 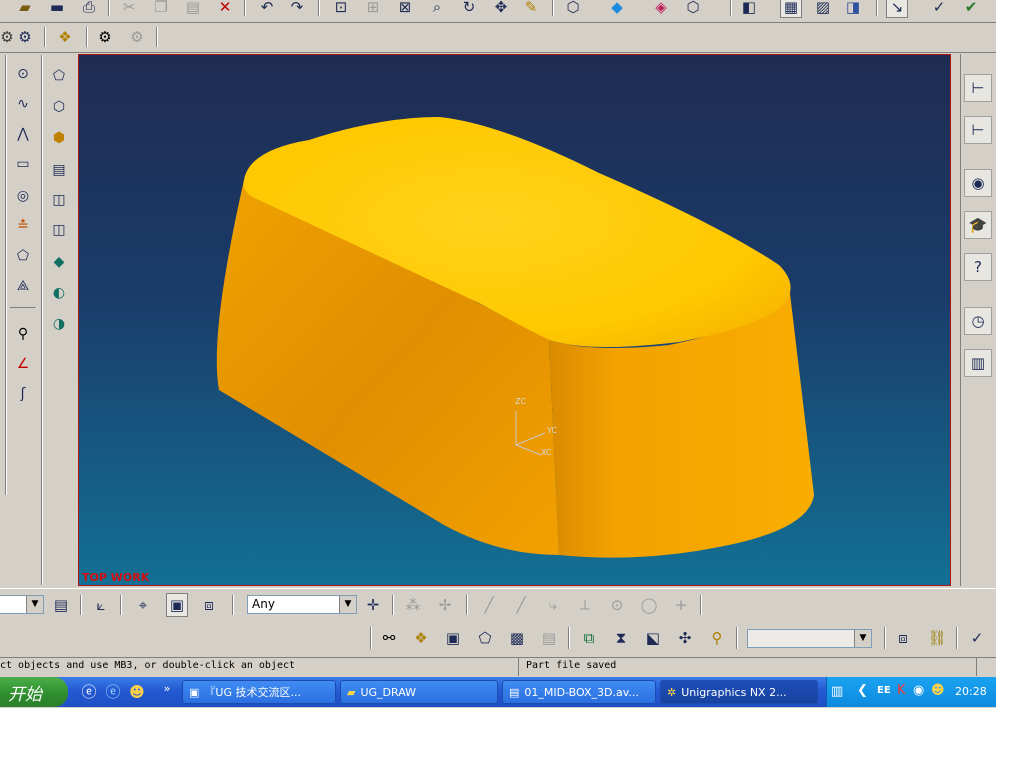 What do you see at coordinates (884, 690) in the screenshot?
I see `tray-lang: EE` at bounding box center [884, 690].